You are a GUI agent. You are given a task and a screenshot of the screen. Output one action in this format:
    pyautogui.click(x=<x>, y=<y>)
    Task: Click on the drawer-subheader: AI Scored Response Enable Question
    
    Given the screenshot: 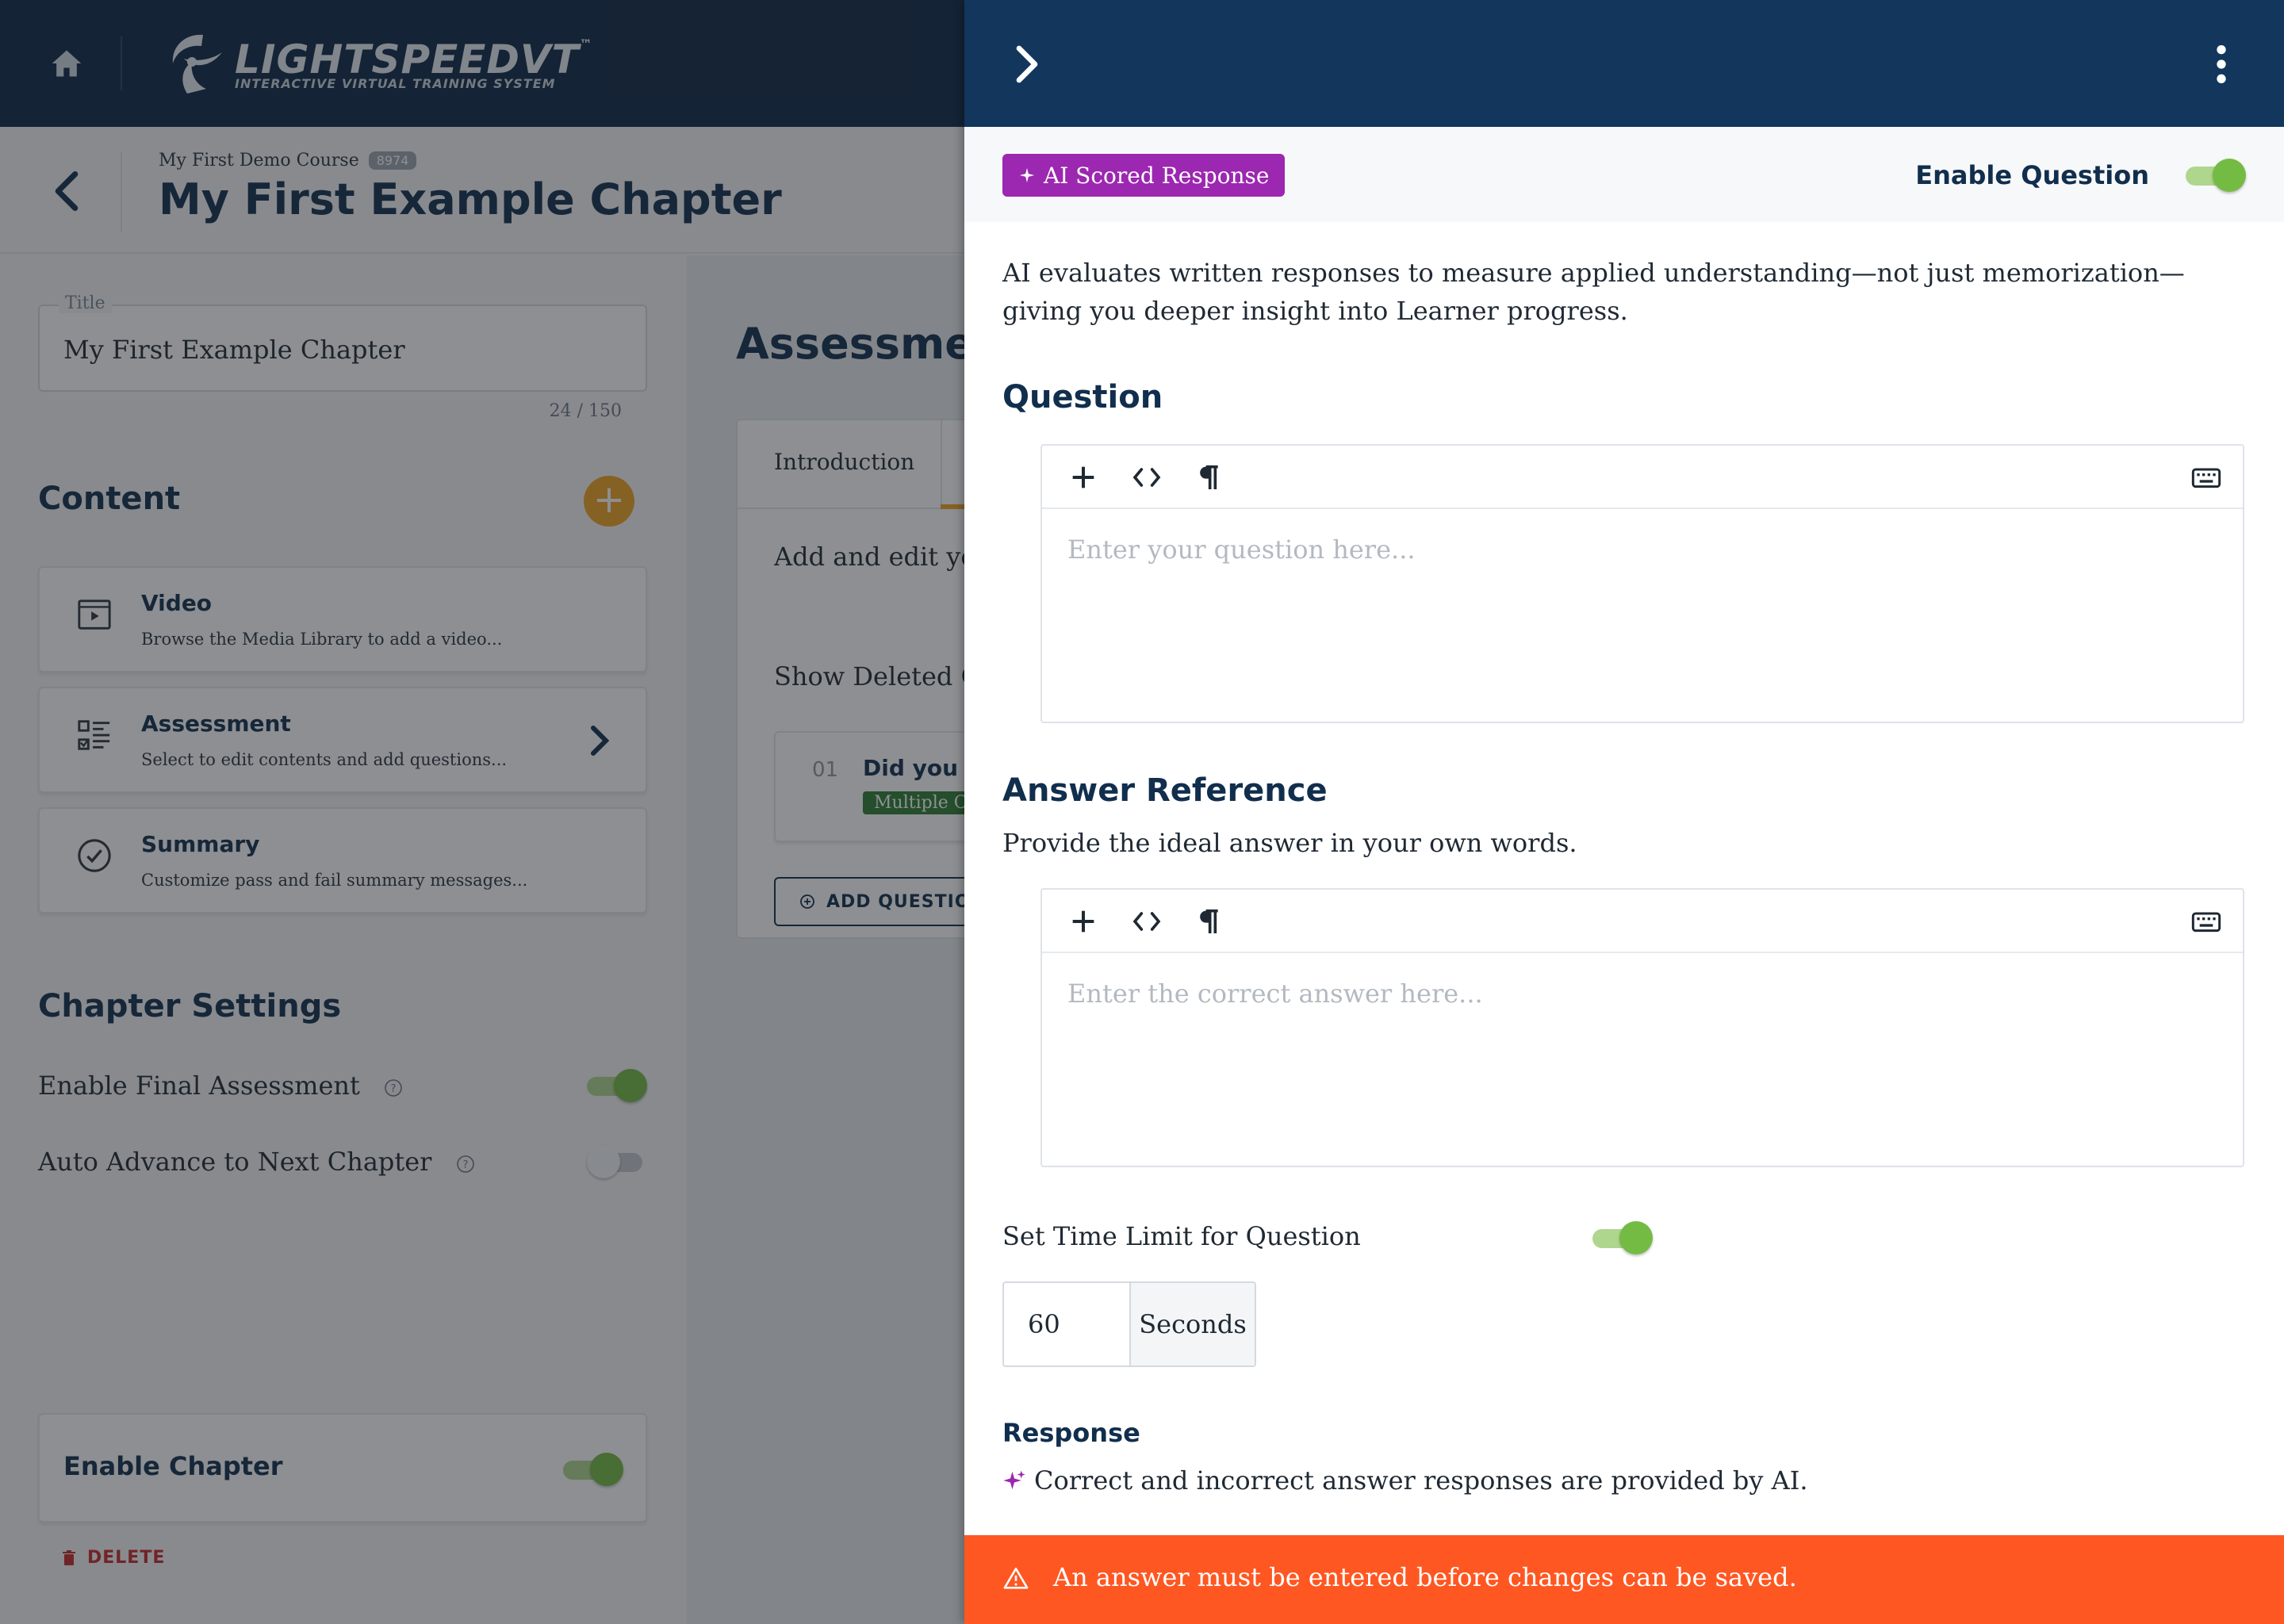 What is the action you would take?
    pyautogui.click(x=1624, y=174)
    